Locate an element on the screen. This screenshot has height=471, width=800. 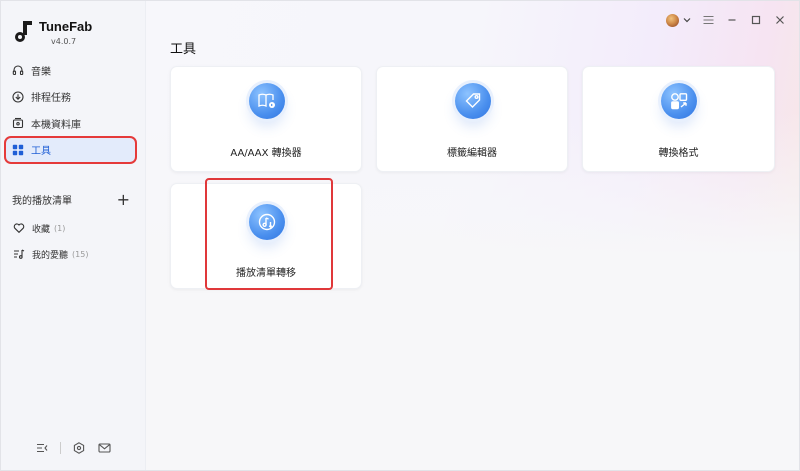
page-title: 工具 is located at coordinates (183, 49).